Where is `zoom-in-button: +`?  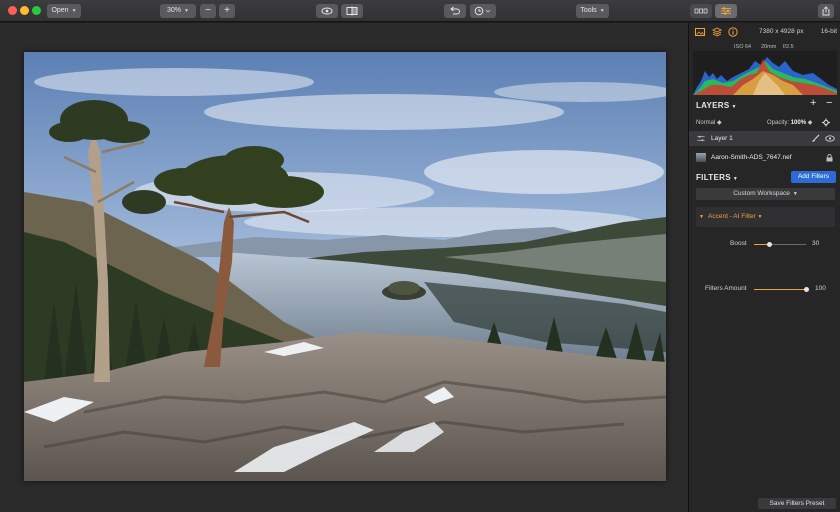 zoom-in-button: + is located at coordinates (227, 11).